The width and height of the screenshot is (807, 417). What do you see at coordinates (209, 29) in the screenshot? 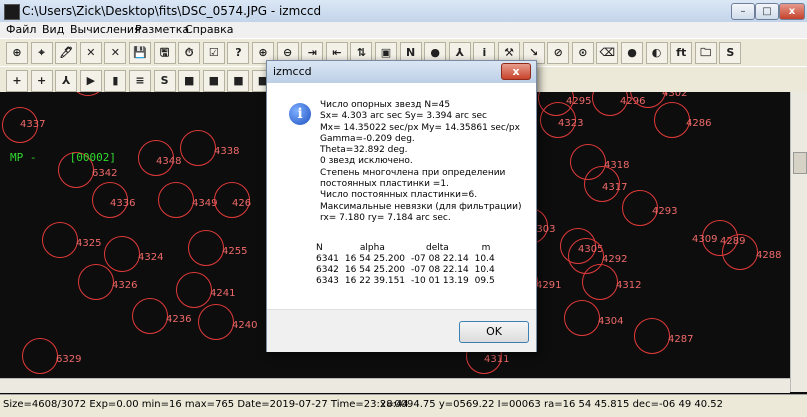
I see `menu-help: Справка` at bounding box center [209, 29].